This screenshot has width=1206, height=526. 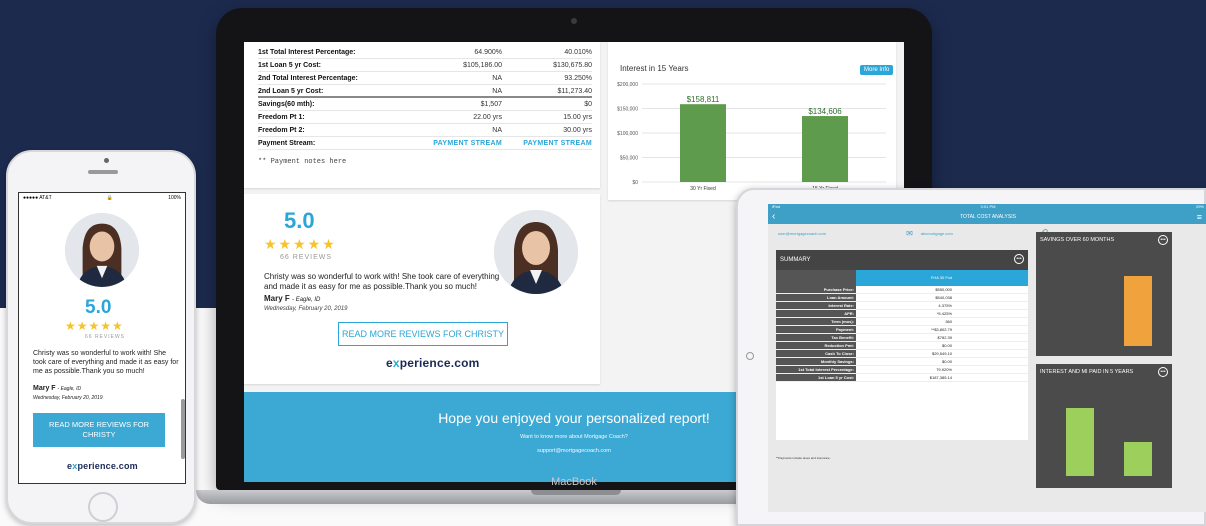 I want to click on stats-value: $105,186.00, so click(x=482, y=65).